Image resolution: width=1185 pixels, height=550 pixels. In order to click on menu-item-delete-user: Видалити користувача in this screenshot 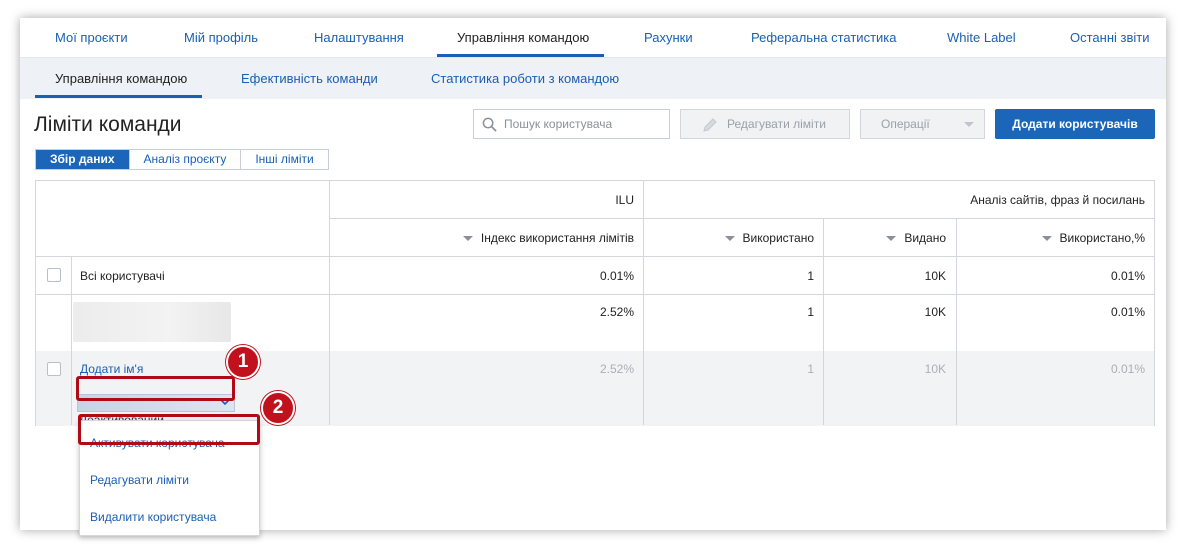, I will do `click(153, 517)`.